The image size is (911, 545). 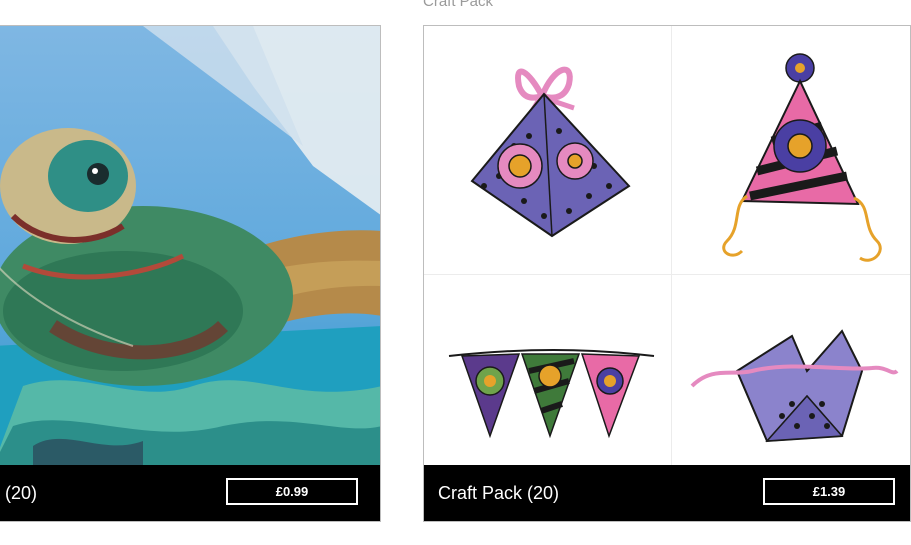 I want to click on section-label: Craft Pack, so click(x=458, y=5).